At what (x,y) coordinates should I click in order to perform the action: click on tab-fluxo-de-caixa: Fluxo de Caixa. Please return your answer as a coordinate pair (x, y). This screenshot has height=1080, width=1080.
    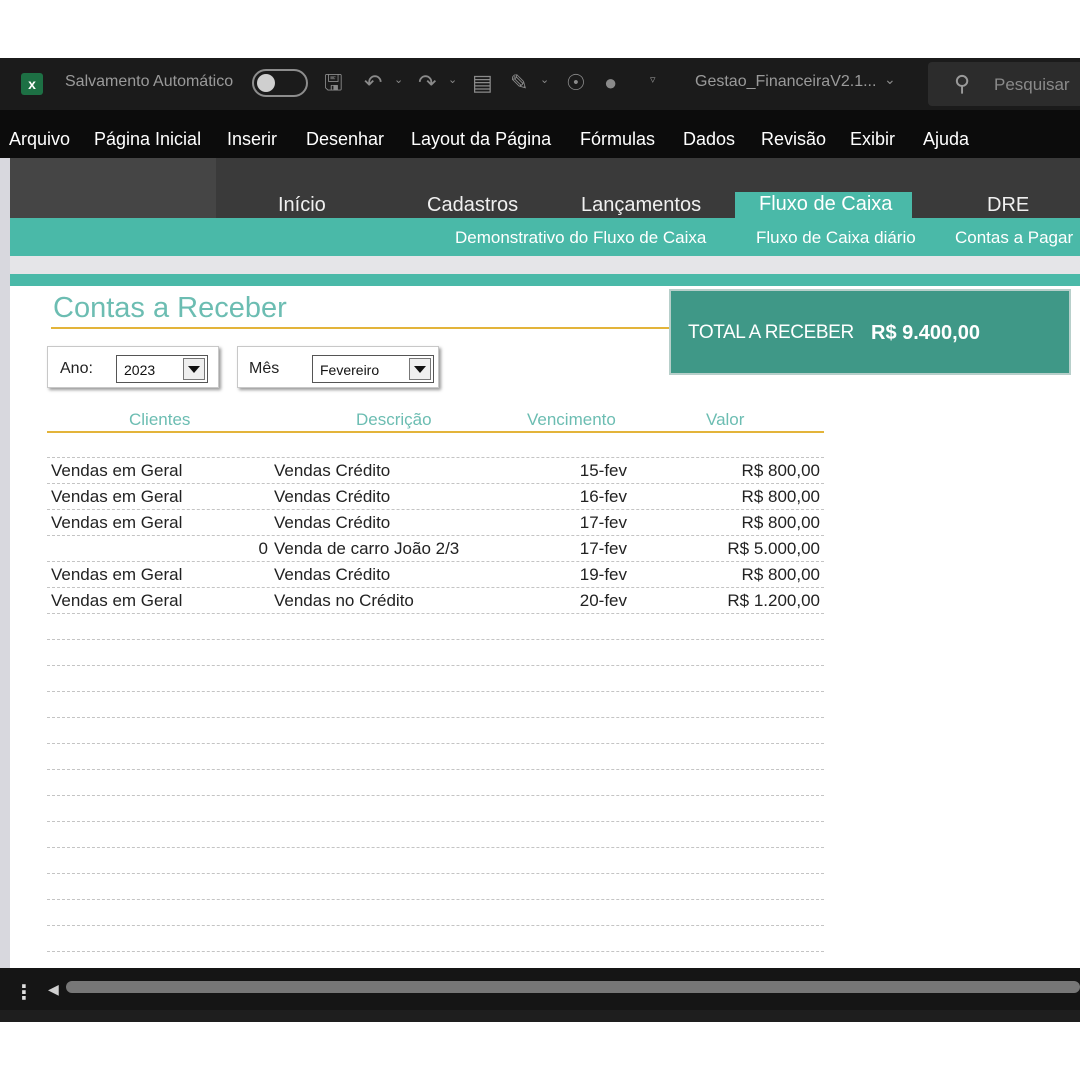
    Looking at the image, I should click on (823, 205).